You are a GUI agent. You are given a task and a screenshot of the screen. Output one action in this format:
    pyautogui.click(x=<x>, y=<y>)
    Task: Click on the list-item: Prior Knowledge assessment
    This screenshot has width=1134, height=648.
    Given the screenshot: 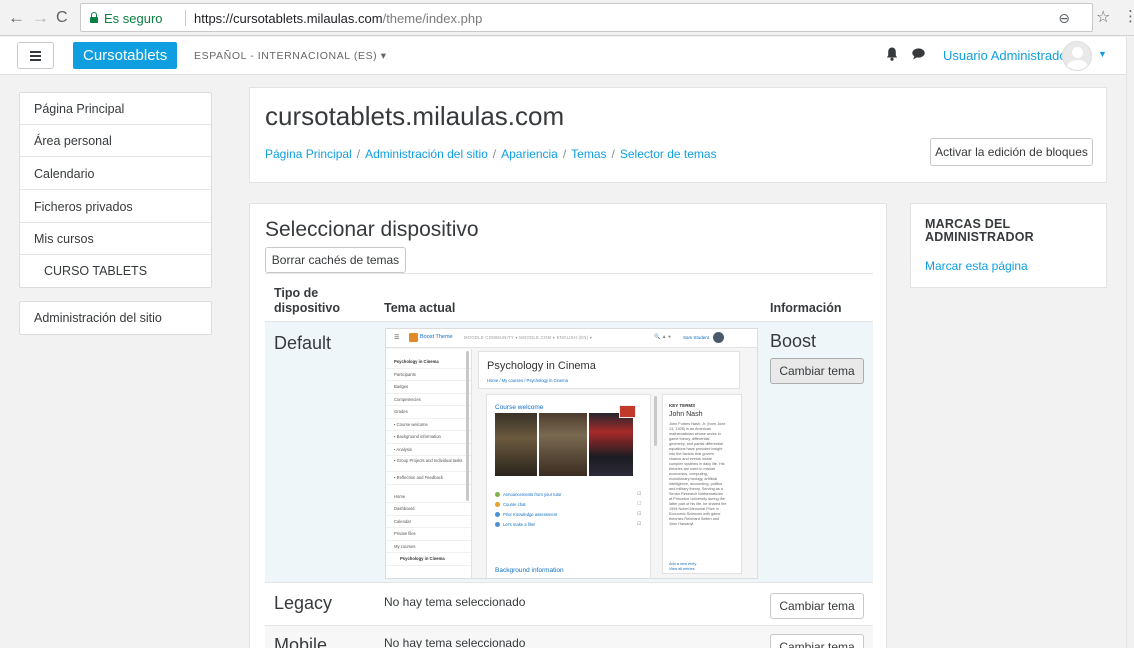 What is the action you would take?
    pyautogui.click(x=526, y=515)
    